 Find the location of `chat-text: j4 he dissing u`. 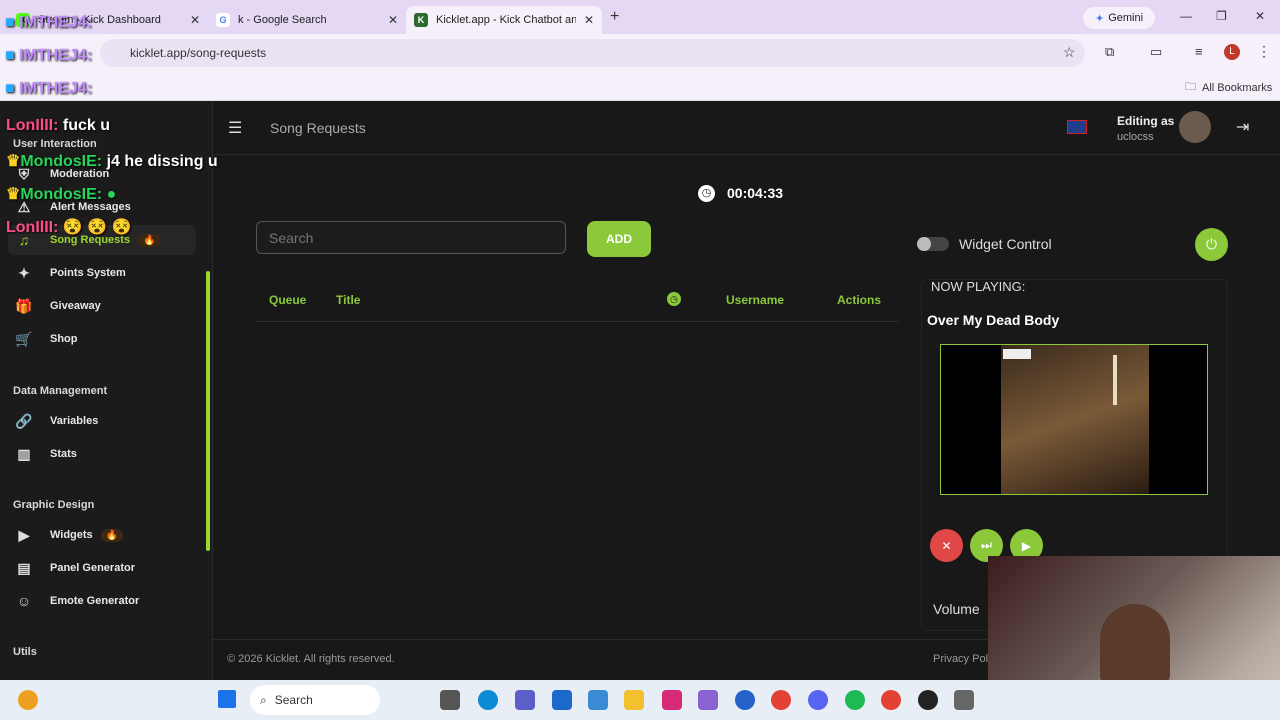

chat-text: j4 he dissing u is located at coordinates (162, 161).